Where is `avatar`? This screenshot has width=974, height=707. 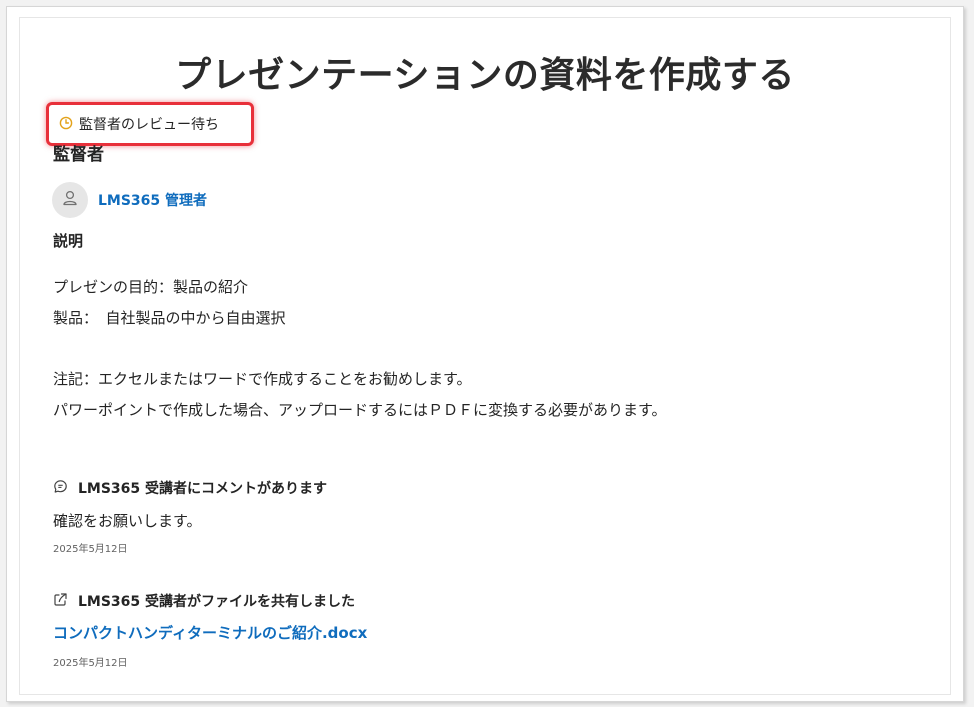
avatar is located at coordinates (70, 200).